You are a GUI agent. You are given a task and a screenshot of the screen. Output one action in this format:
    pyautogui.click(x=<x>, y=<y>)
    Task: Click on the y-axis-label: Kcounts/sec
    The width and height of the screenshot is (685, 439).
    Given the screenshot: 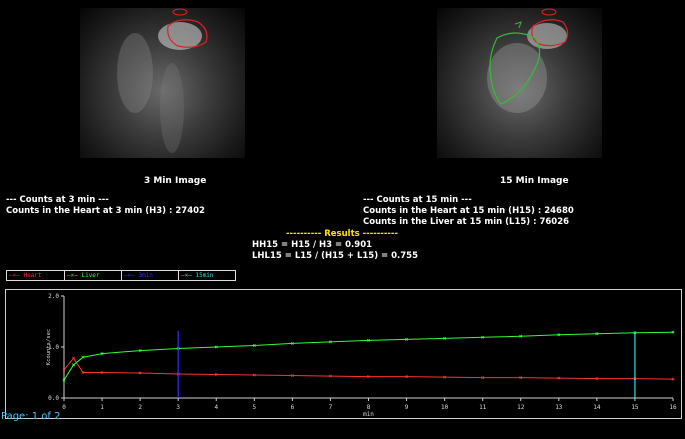 What is the action you would take?
    pyautogui.click(x=49, y=347)
    